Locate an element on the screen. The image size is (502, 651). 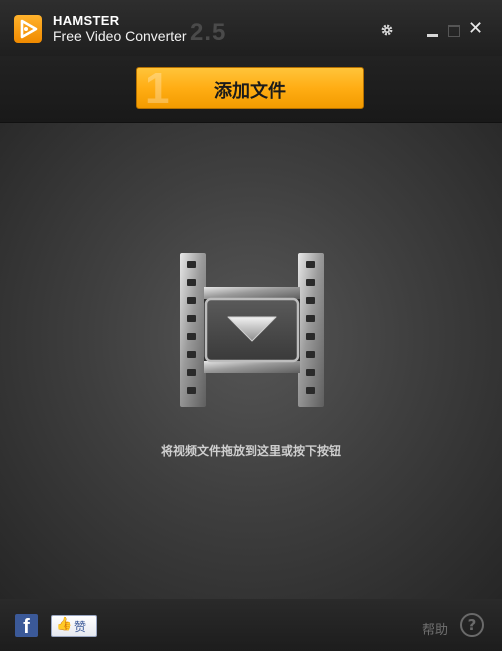
app-logo-icon is located at coordinates (28, 29).